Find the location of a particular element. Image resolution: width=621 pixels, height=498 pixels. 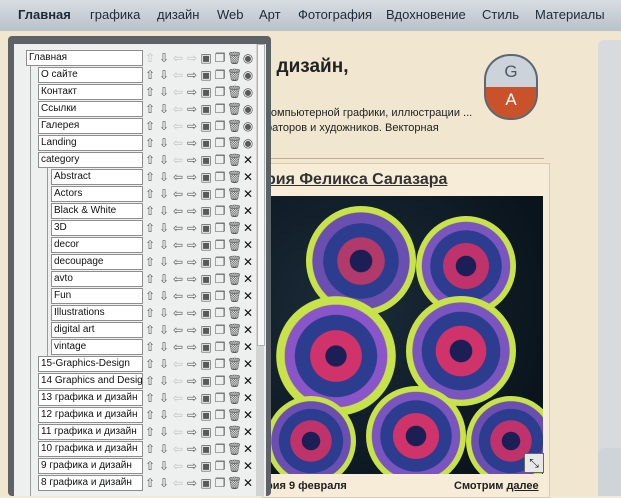

menu-item-field: 11 графика и дизайн is located at coordinates (90, 432).